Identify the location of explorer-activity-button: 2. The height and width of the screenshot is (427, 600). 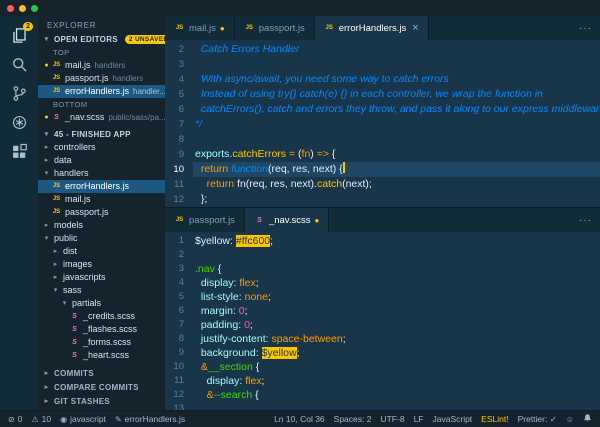
(19, 35).